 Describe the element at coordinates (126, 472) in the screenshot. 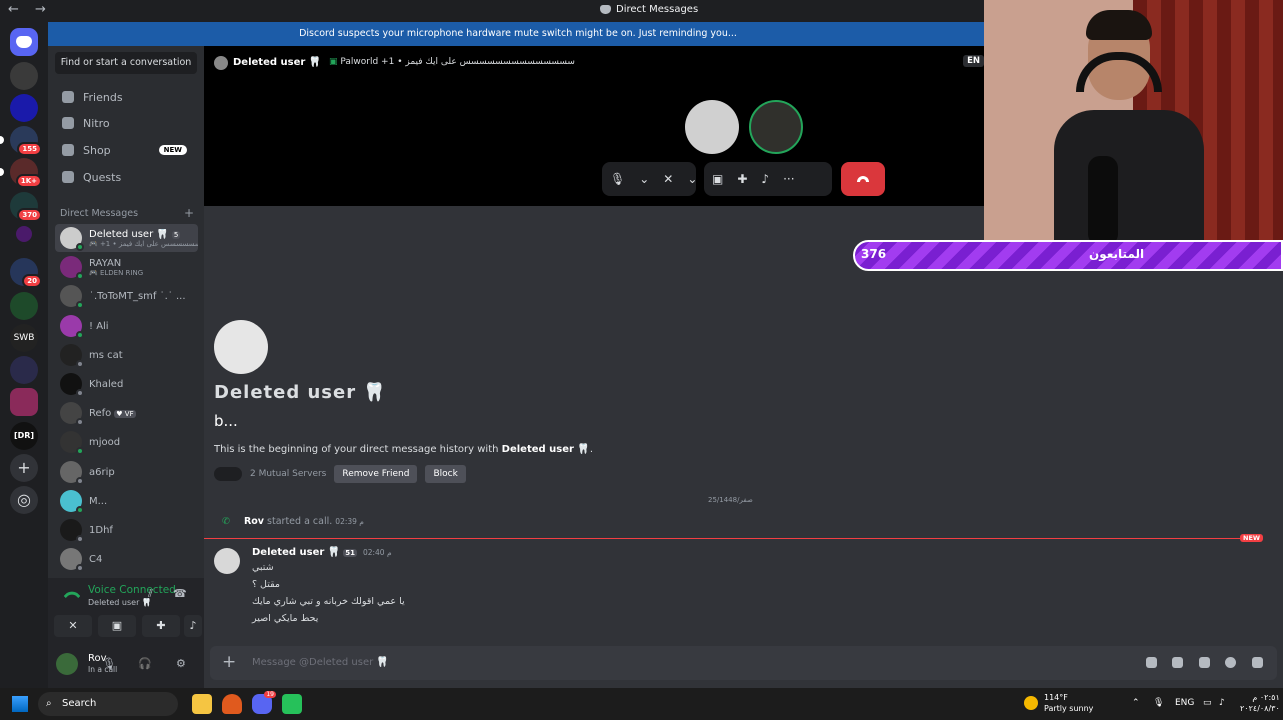

I see `dm-item: a6rip` at that location.